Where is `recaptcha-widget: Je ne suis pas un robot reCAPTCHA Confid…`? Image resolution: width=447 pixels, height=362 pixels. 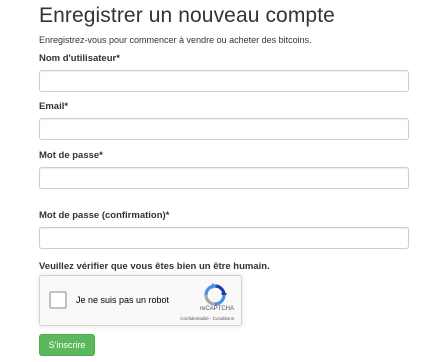 recaptcha-widget: Je ne suis pas un robot reCAPTCHA Confid… is located at coordinates (140, 300).